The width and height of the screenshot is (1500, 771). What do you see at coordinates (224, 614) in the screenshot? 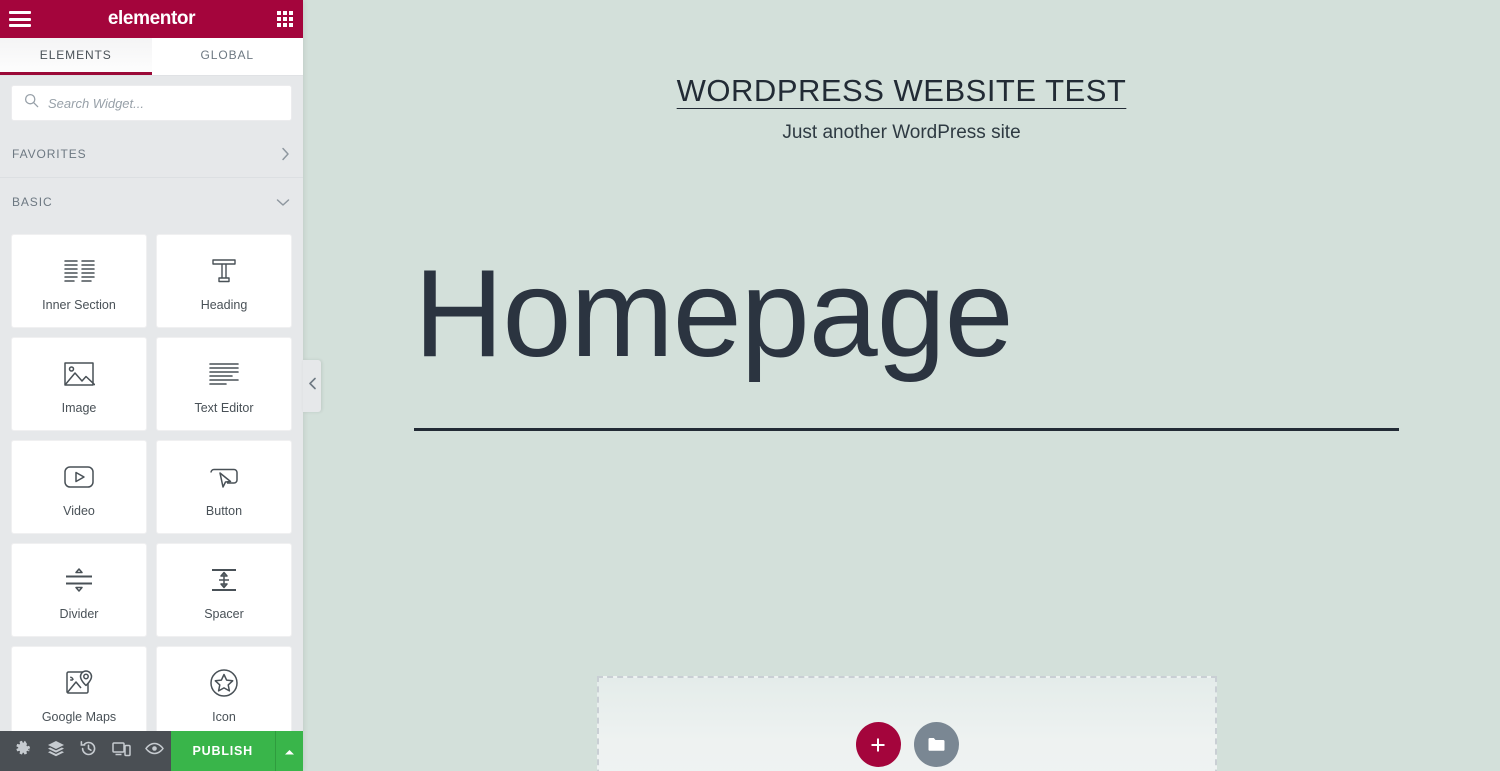
I see `widget-label: Spacer` at bounding box center [224, 614].